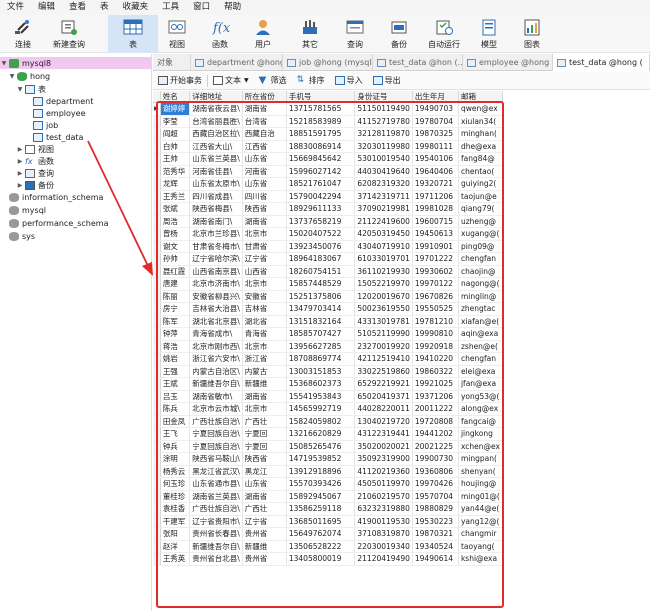  What do you see at coordinates (355, 34) in the screenshot?
I see `query-button: 查询` at bounding box center [355, 34].